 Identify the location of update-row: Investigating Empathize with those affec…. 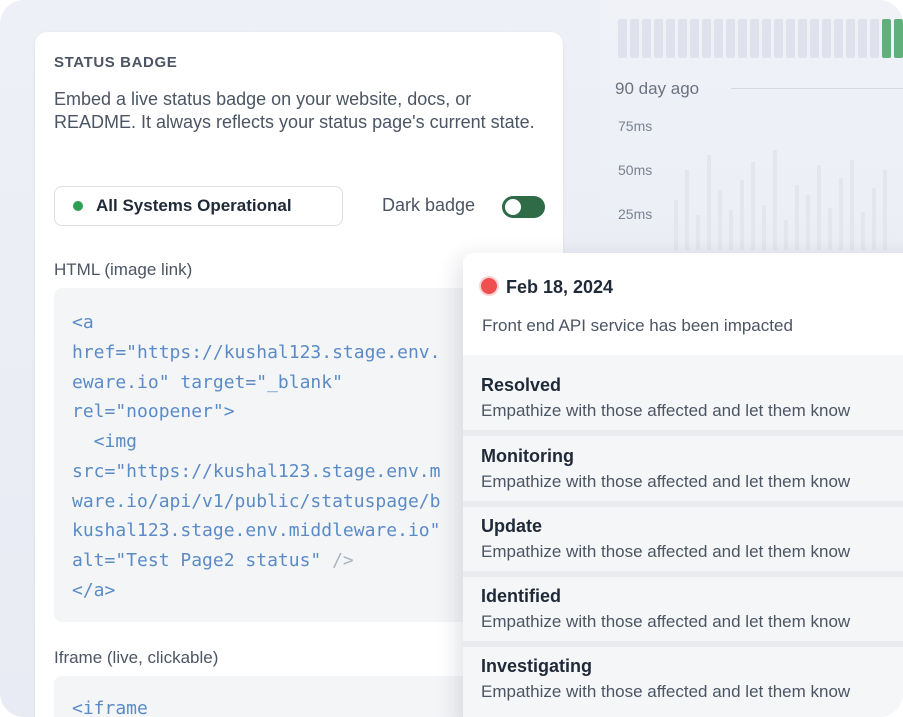
(683, 678).